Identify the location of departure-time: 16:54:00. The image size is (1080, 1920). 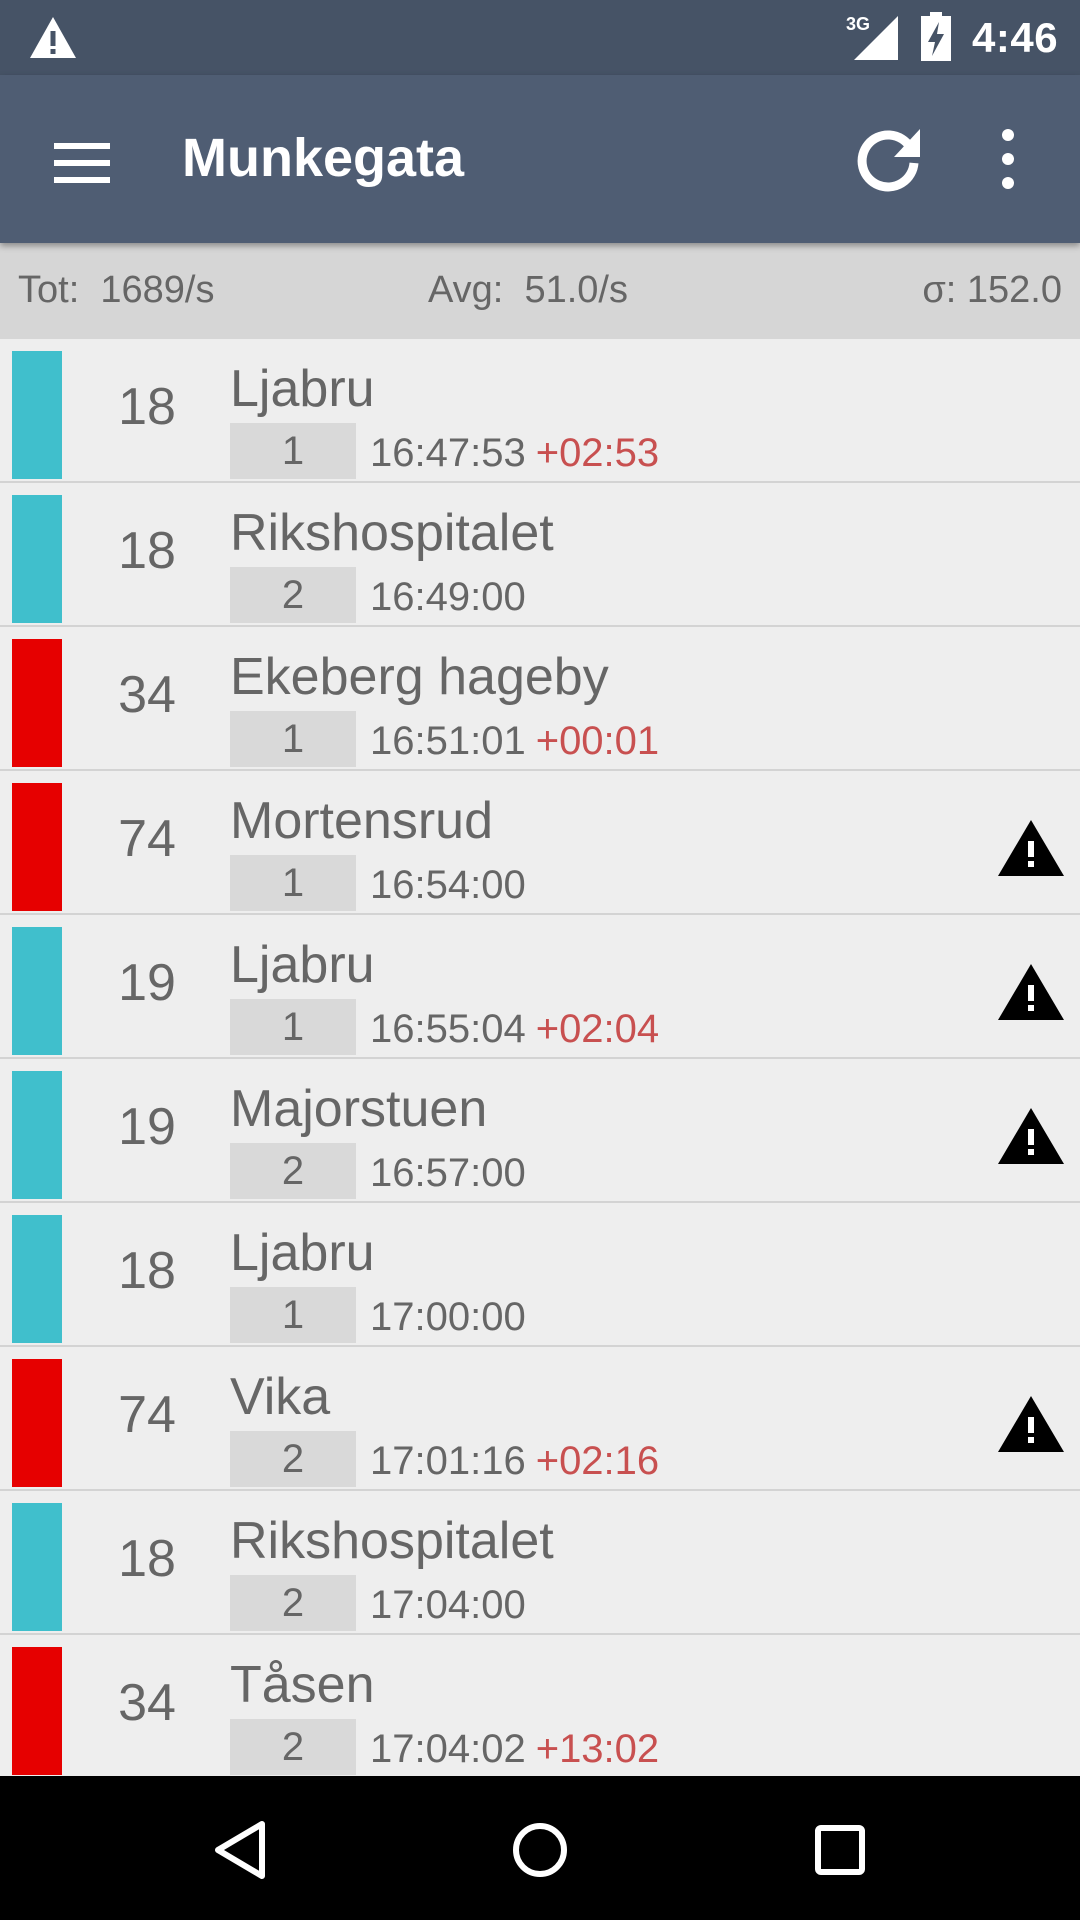
(448, 885).